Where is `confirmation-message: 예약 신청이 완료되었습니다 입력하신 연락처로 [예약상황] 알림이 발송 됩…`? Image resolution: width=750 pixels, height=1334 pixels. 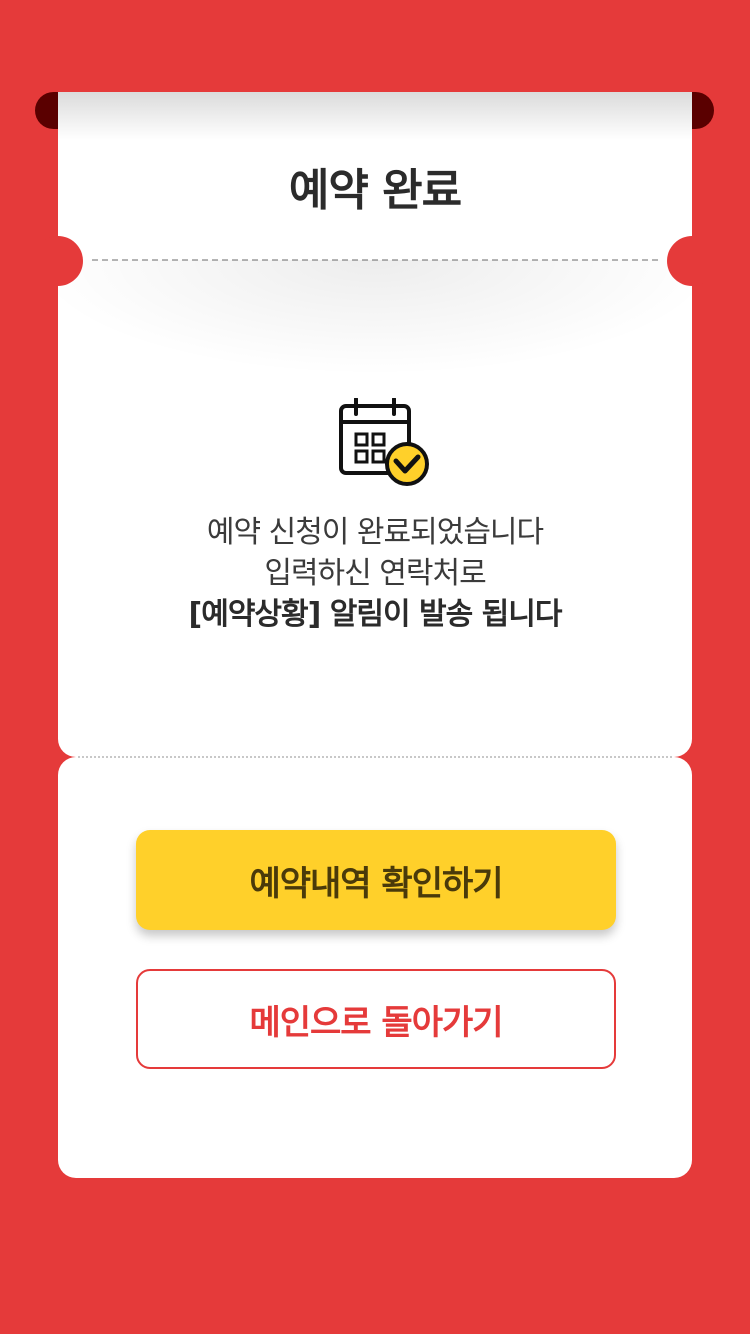 confirmation-message: 예약 신청이 완료되었습니다 입력하신 연락처로 [예약상황] 알림이 발송 됩… is located at coordinates (375, 573).